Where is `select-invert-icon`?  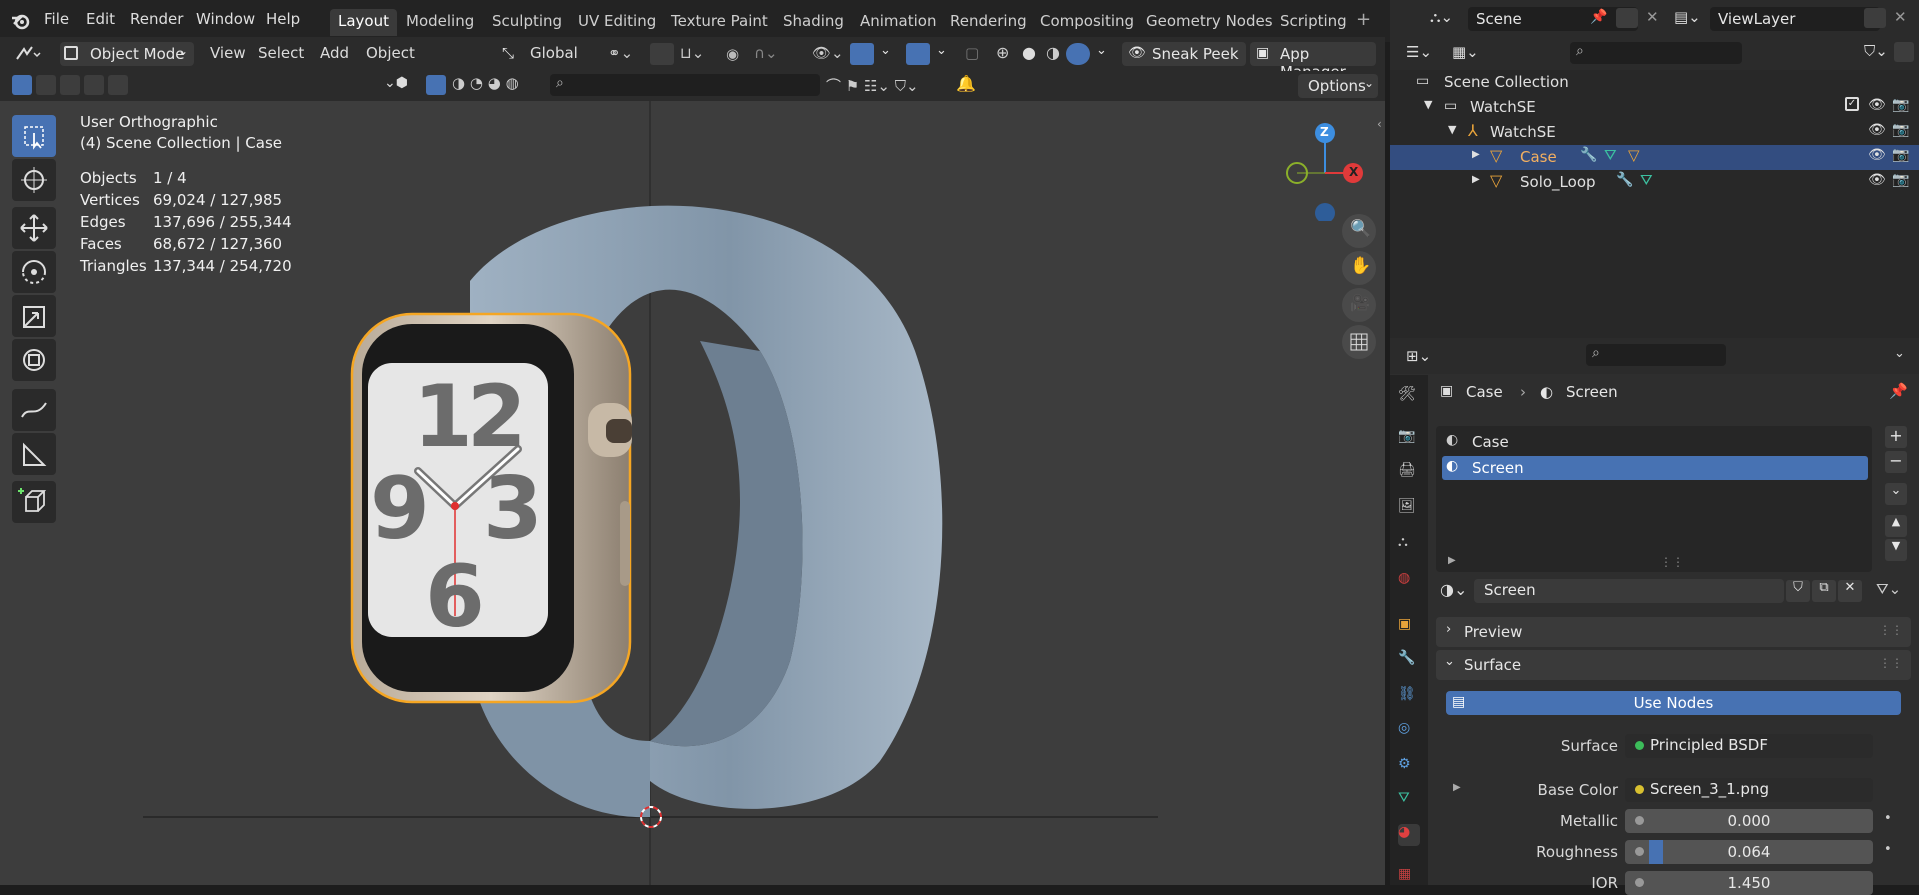 select-invert-icon is located at coordinates (94, 85).